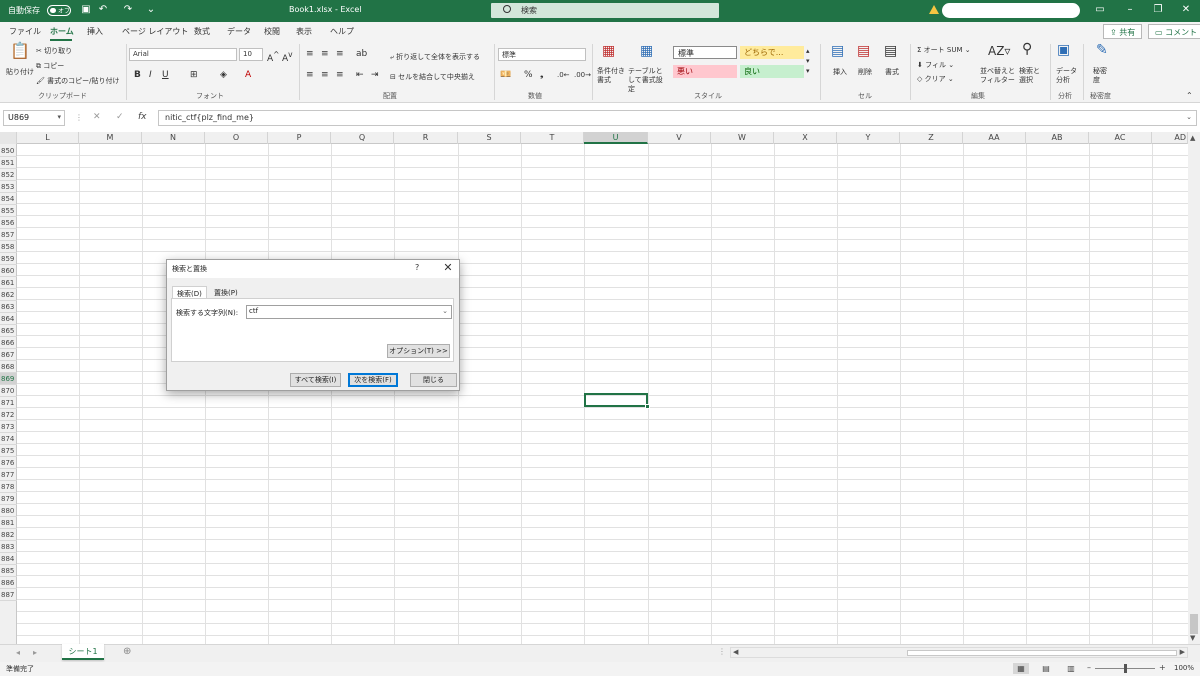  I want to click on cancel-entry-icon: ✕, so click(97, 117).